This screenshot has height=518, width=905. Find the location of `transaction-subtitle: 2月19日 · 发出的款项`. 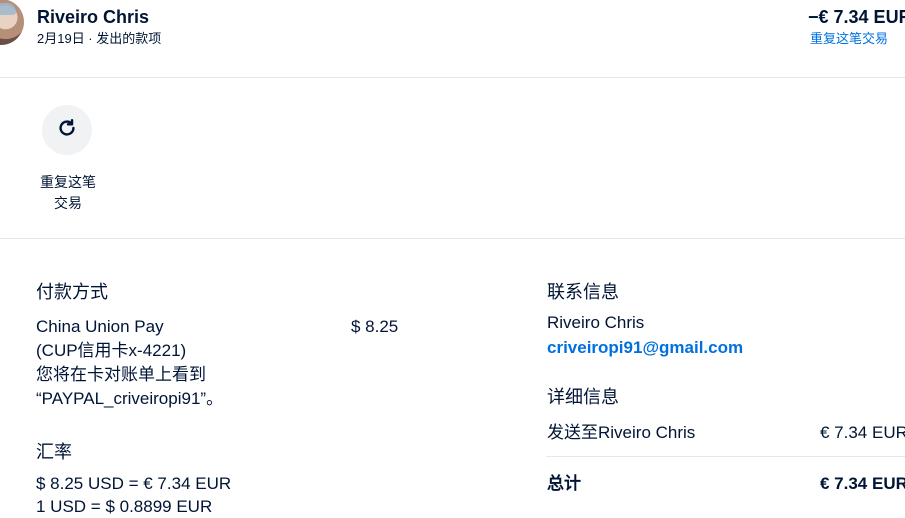

transaction-subtitle: 2月19日 · 发出的款项 is located at coordinates (99, 38).